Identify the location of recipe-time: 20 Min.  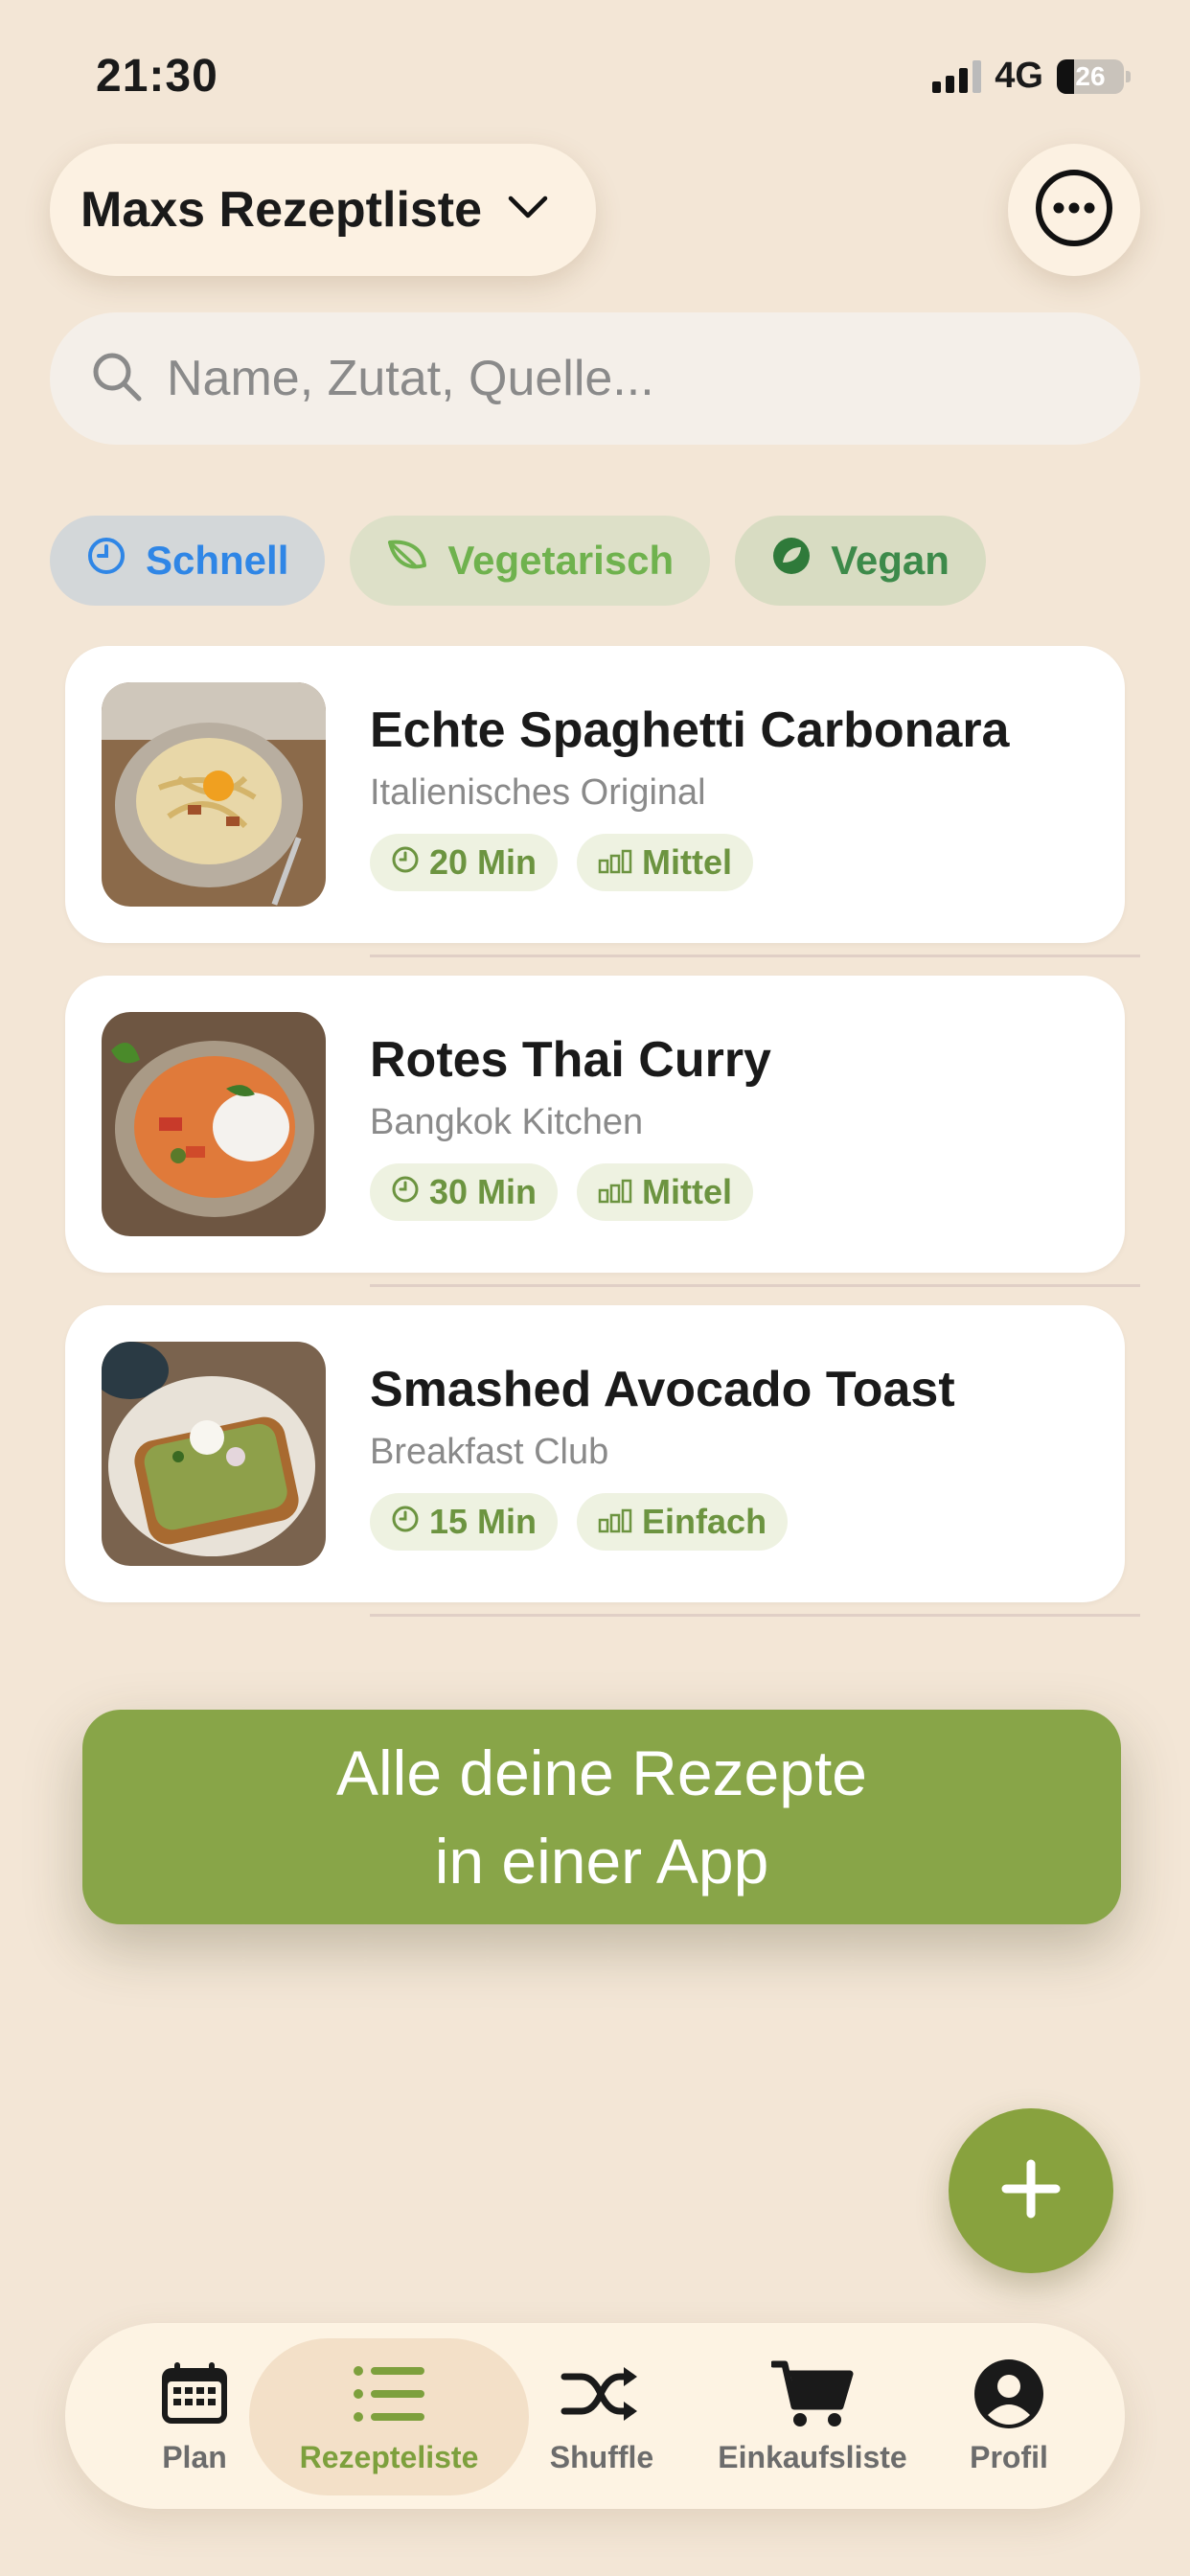
(484, 862).